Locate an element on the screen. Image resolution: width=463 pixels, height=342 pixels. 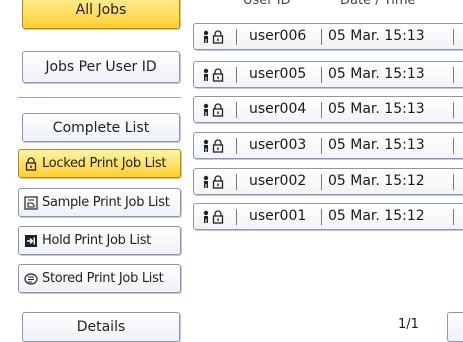
job-row: user005 05 Mar. 15:13 is located at coordinates (328, 74).